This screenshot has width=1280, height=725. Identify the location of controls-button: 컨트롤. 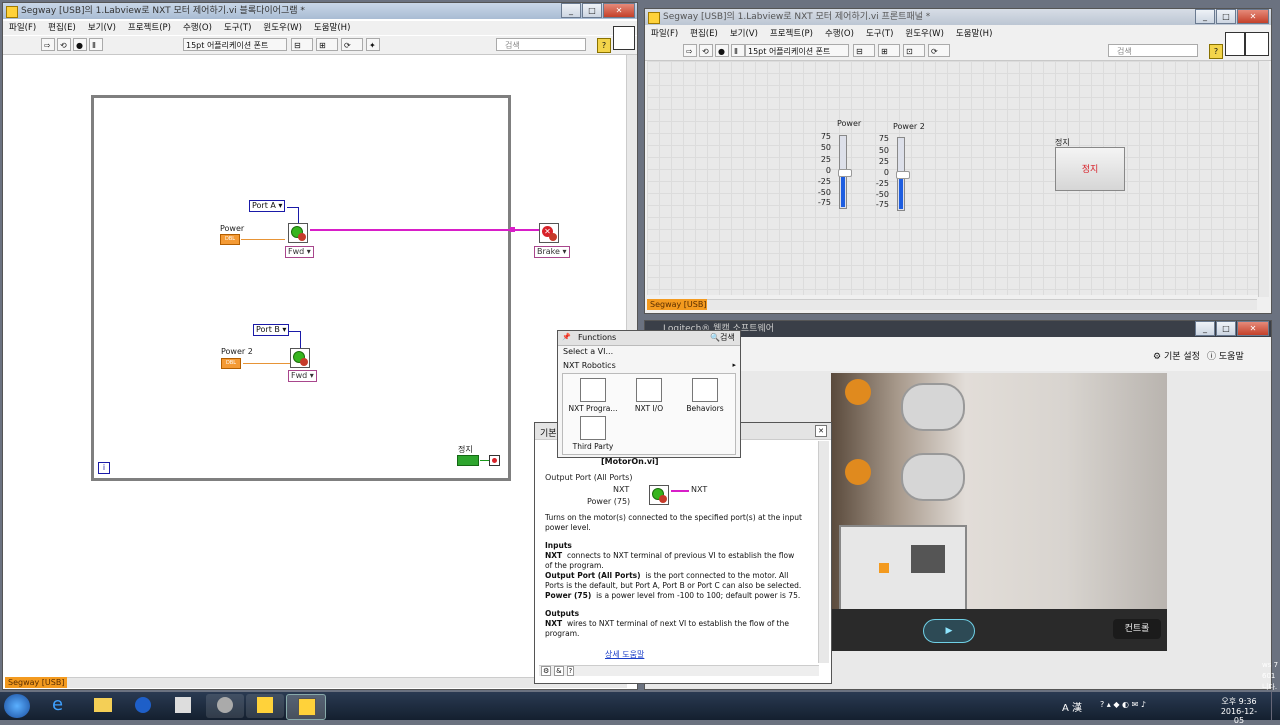
(1137, 629).